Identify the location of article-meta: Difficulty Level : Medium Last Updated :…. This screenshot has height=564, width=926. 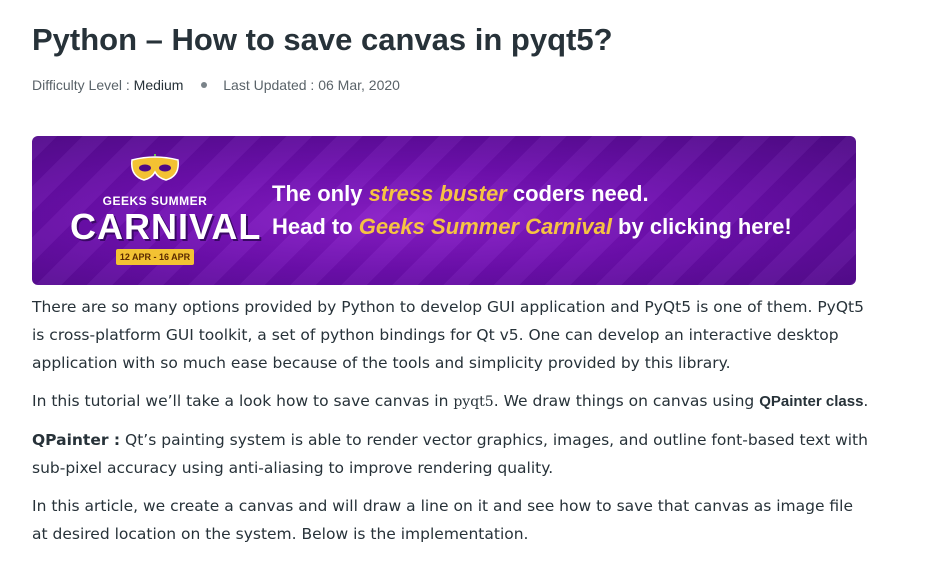
(216, 85).